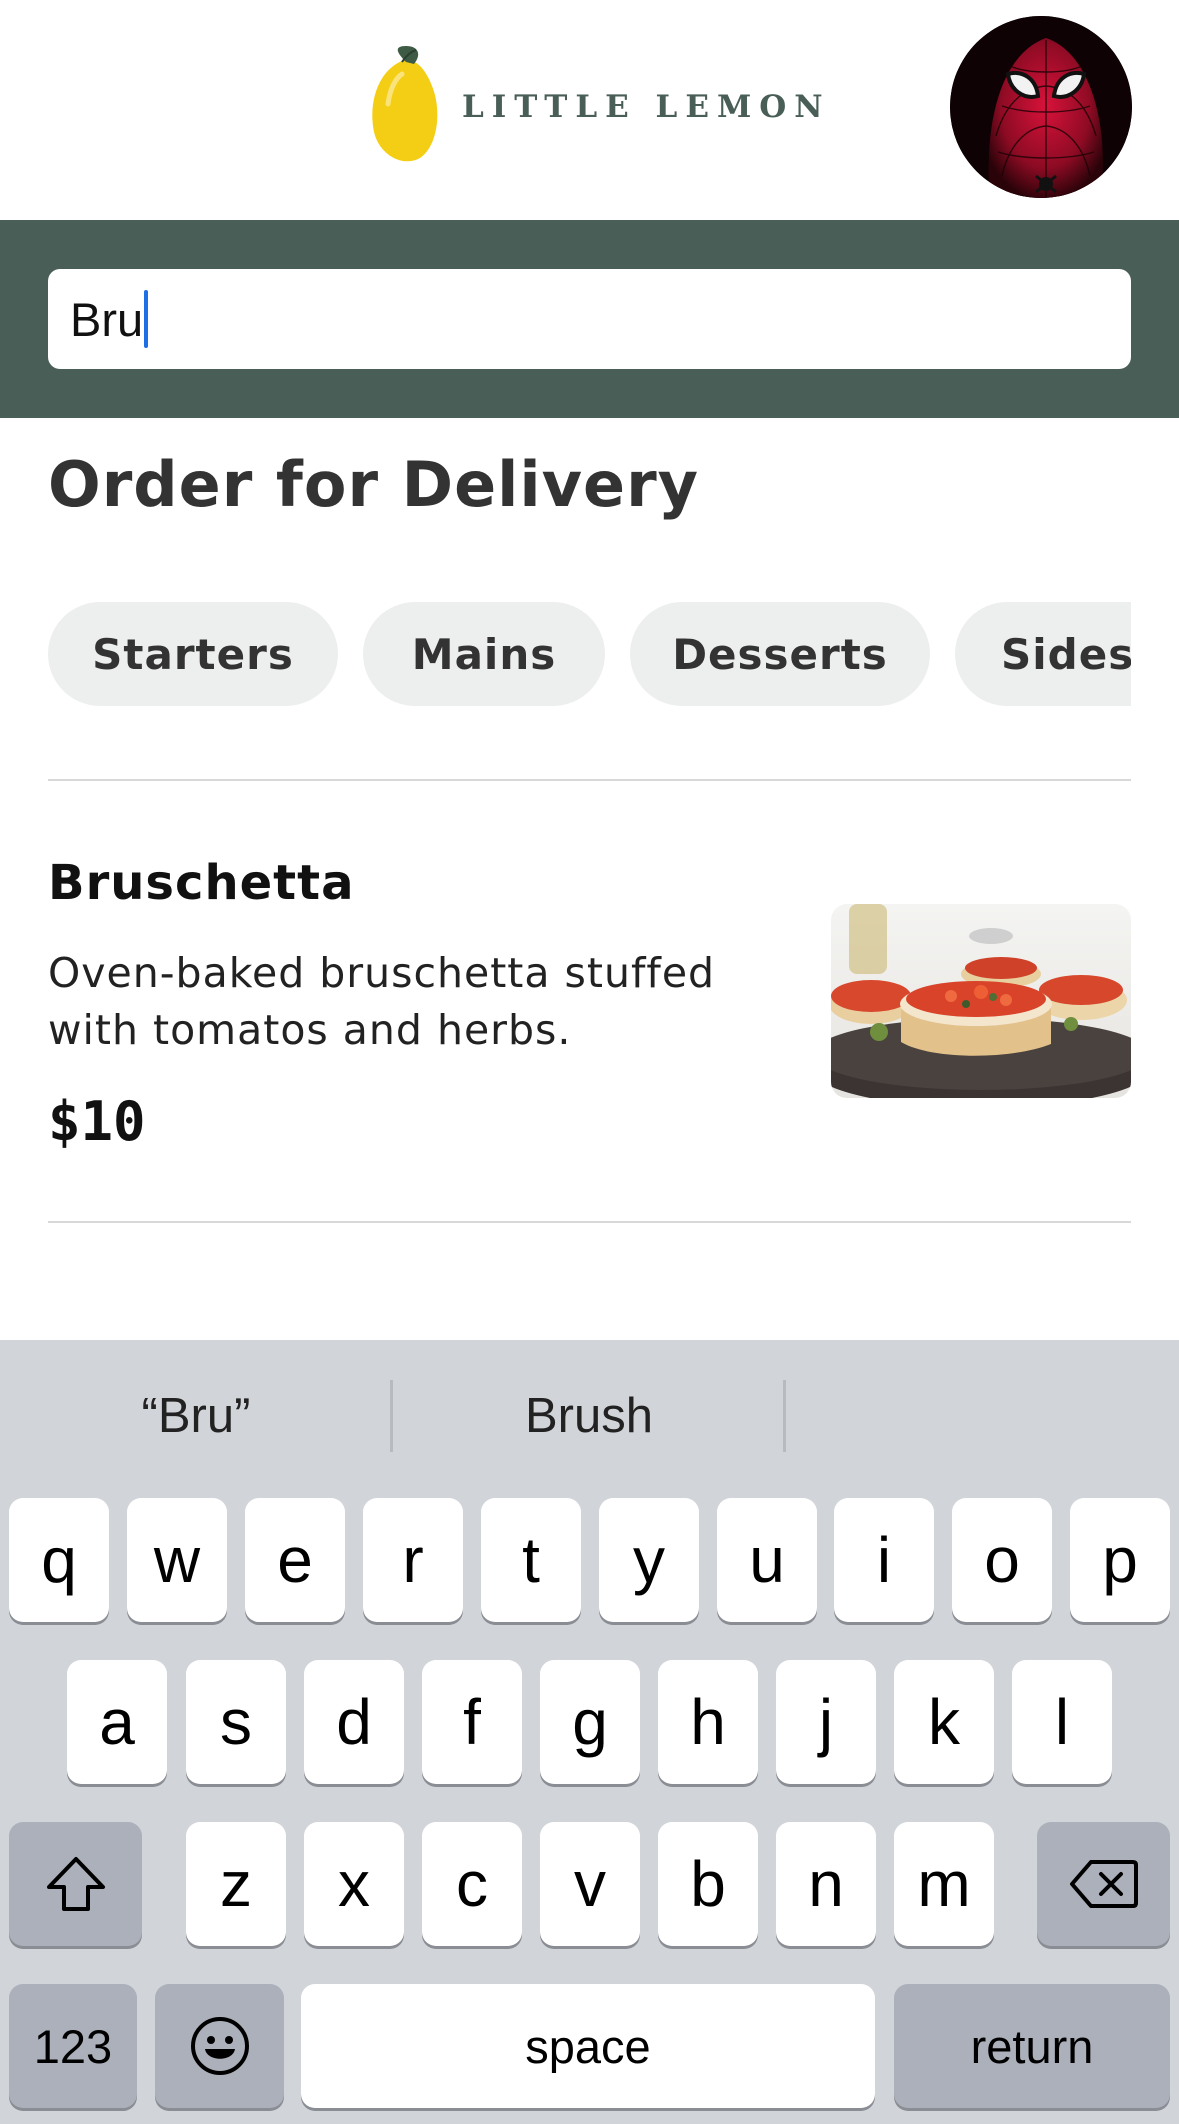 The width and height of the screenshot is (1179, 2124). I want to click on key-x: x, so click(354, 1884).